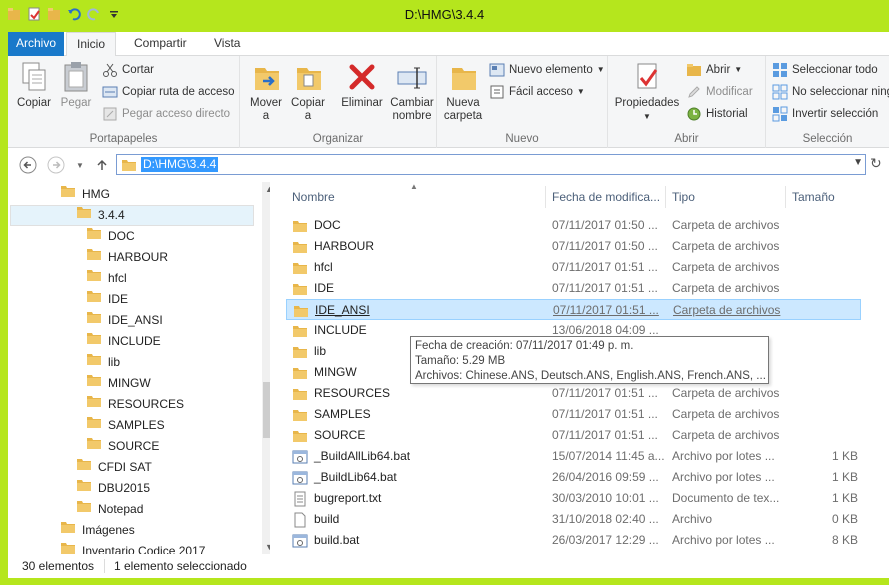  I want to click on tree-item: SOURCE, so click(122, 446).